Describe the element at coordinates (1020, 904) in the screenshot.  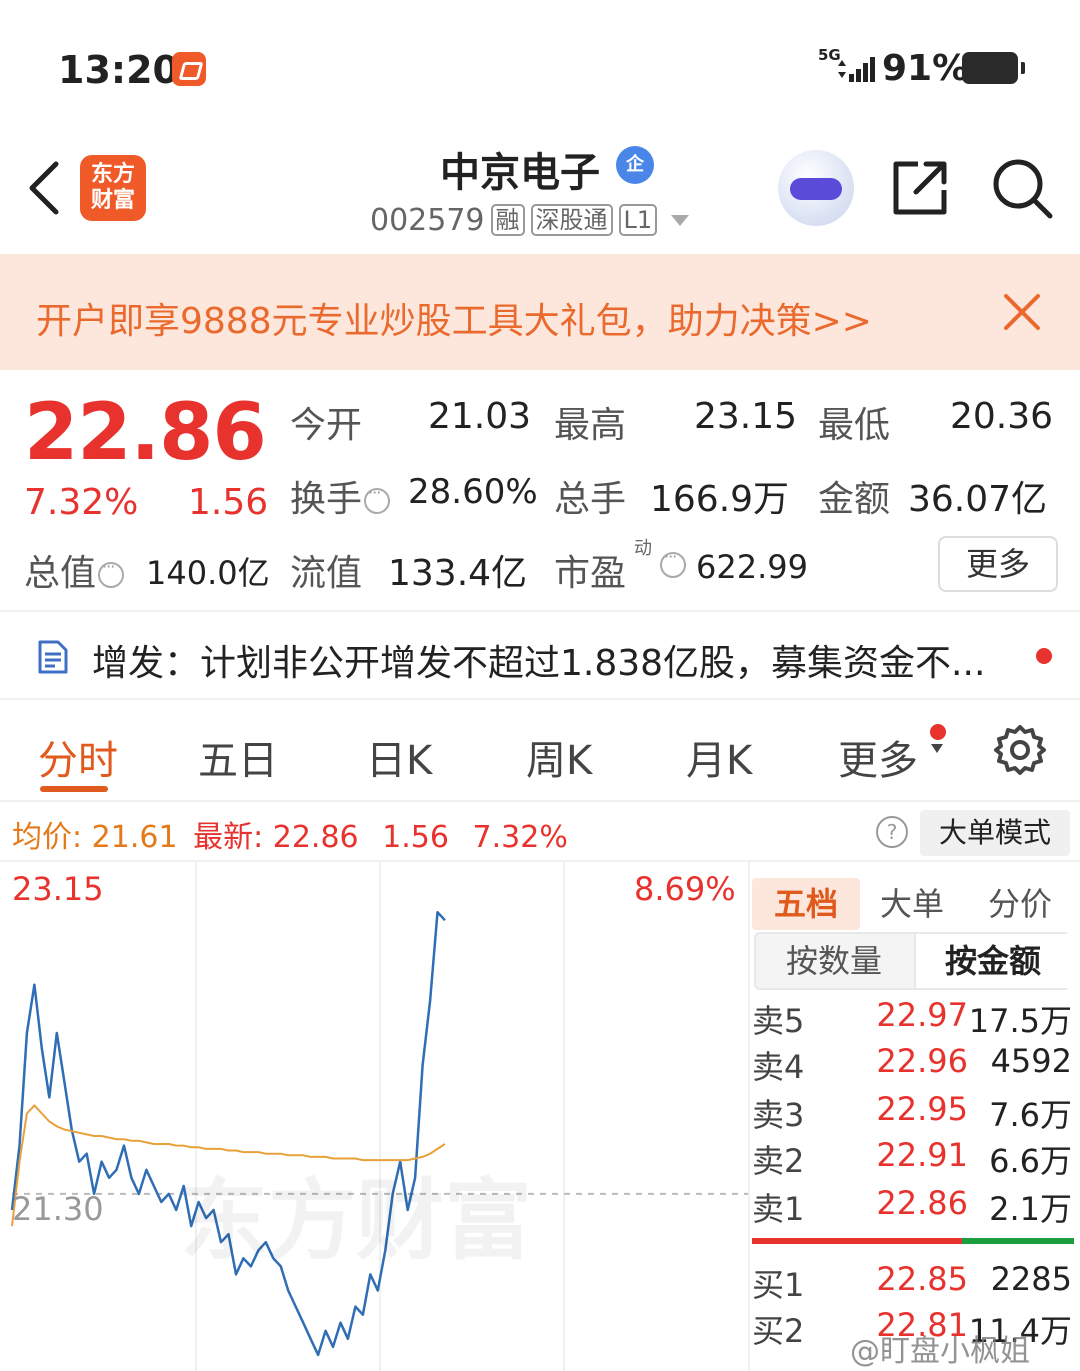
I see `tab-price-distribution: 分价` at that location.